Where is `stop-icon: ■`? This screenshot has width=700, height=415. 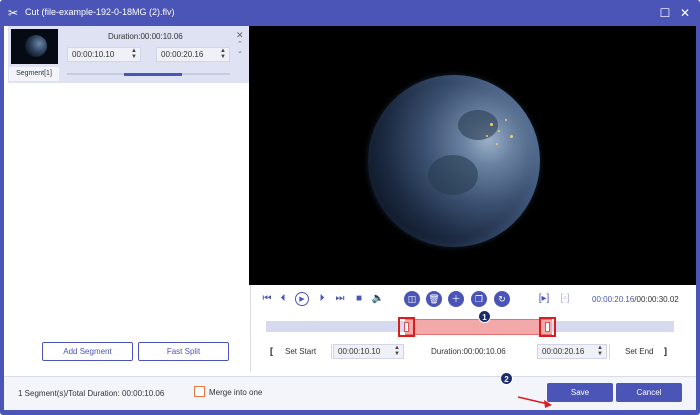
stop-icon: ■ is located at coordinates (359, 299).